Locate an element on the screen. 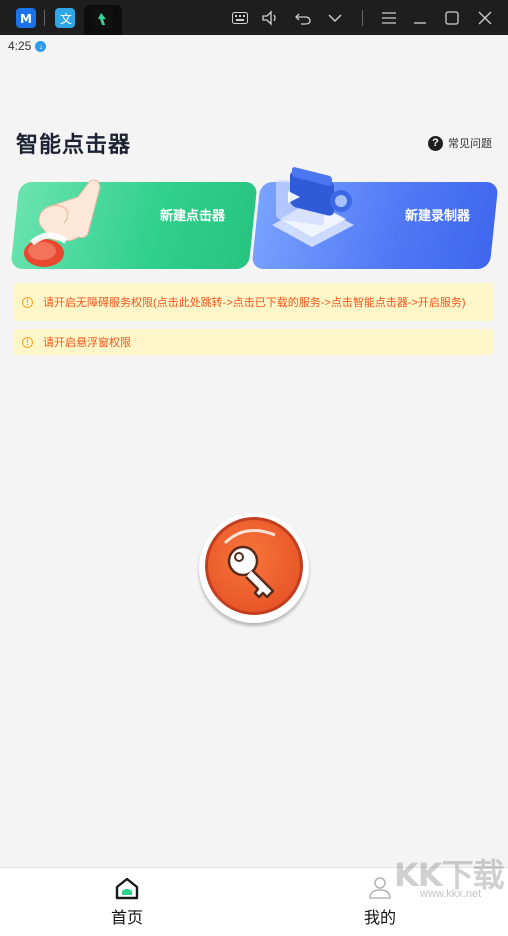  clicker-app-icon is located at coordinates (103, 19).